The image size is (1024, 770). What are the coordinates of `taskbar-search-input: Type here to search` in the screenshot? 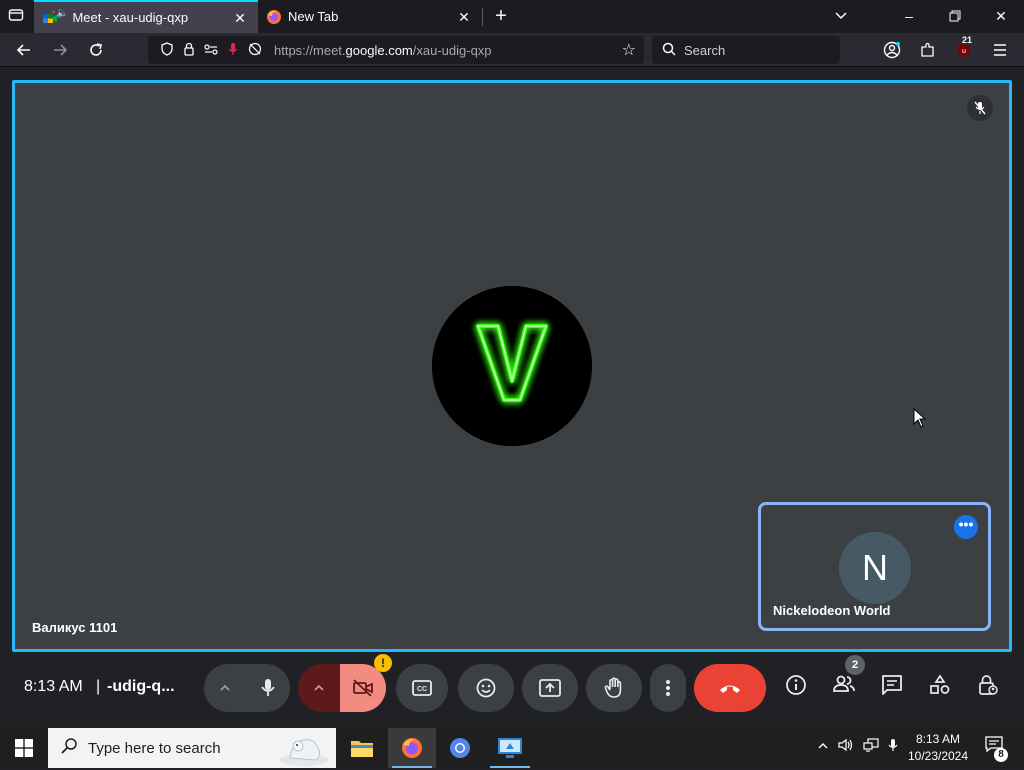 It's located at (192, 748).